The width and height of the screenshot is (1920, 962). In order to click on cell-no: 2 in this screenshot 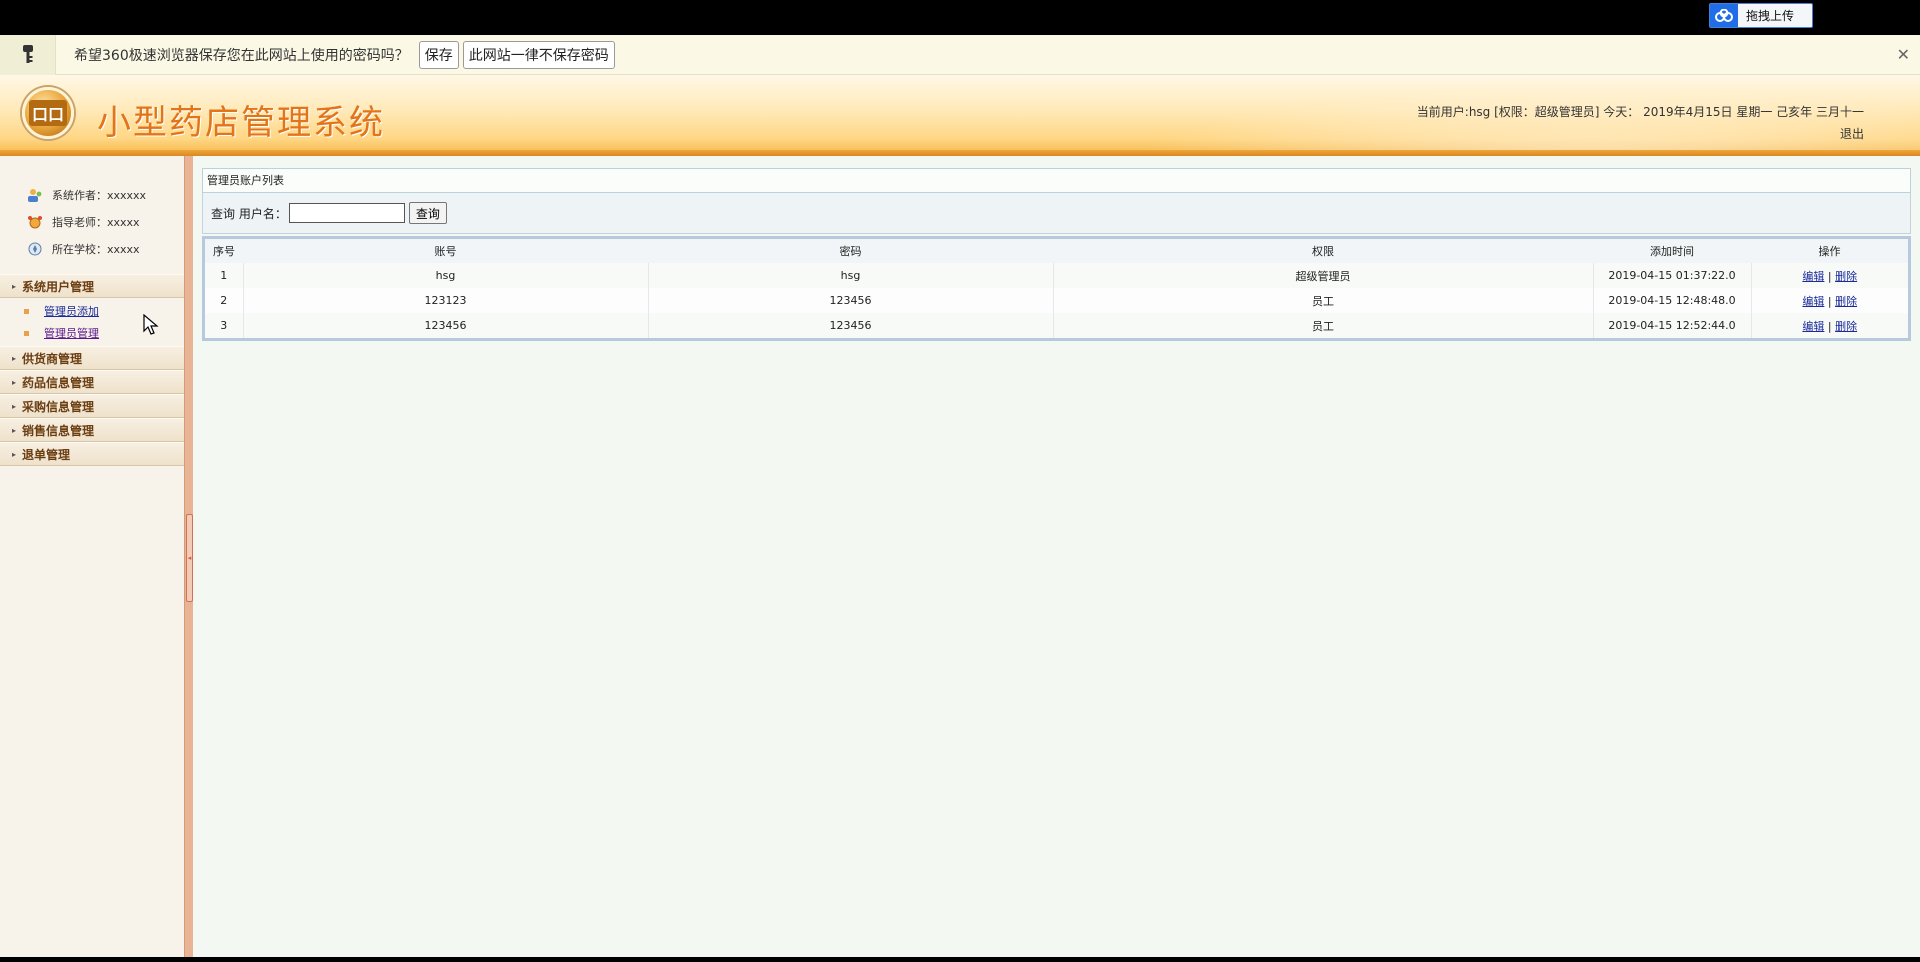, I will do `click(224, 300)`.